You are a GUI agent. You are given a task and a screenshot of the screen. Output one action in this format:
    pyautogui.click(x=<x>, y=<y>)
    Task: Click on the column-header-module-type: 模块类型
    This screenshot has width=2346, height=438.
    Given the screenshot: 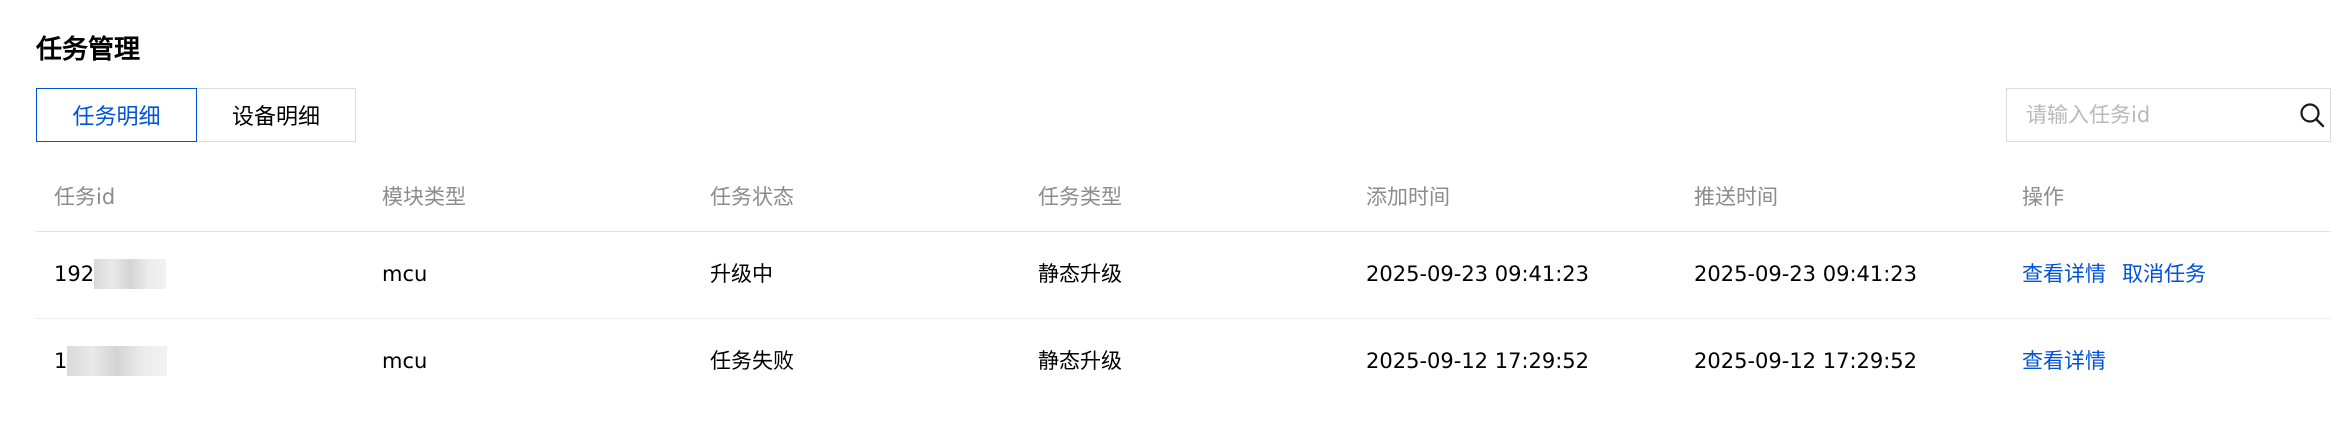 What is the action you would take?
    pyautogui.click(x=424, y=197)
    